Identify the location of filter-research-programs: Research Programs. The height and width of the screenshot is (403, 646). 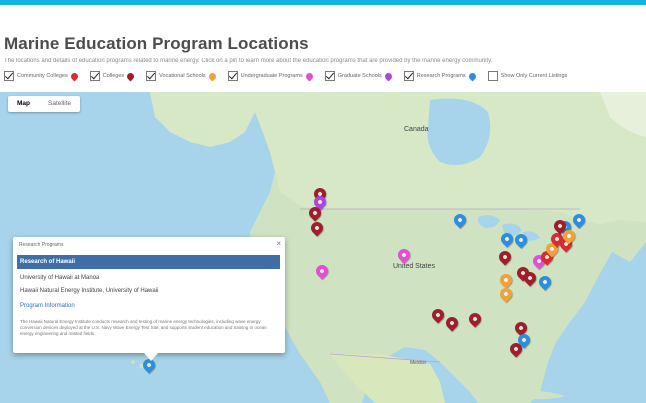
(440, 76).